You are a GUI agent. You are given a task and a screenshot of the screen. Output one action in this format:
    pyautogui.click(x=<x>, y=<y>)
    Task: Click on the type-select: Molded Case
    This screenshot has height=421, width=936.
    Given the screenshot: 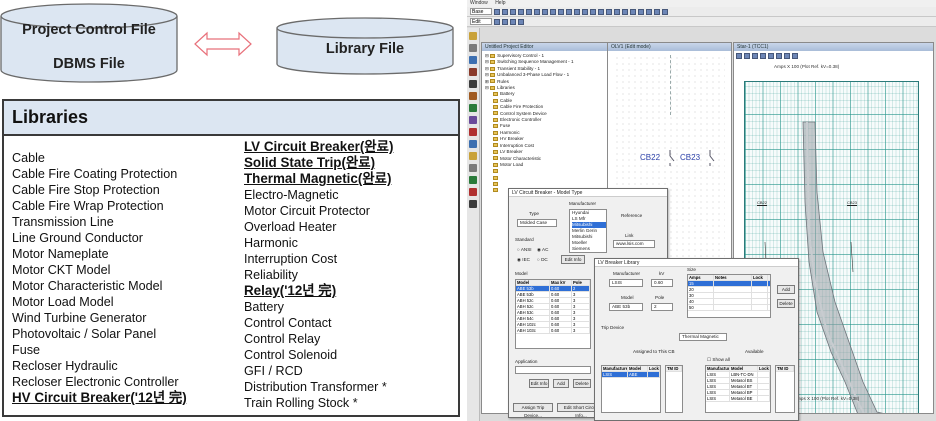 What is the action you would take?
    pyautogui.click(x=537, y=223)
    